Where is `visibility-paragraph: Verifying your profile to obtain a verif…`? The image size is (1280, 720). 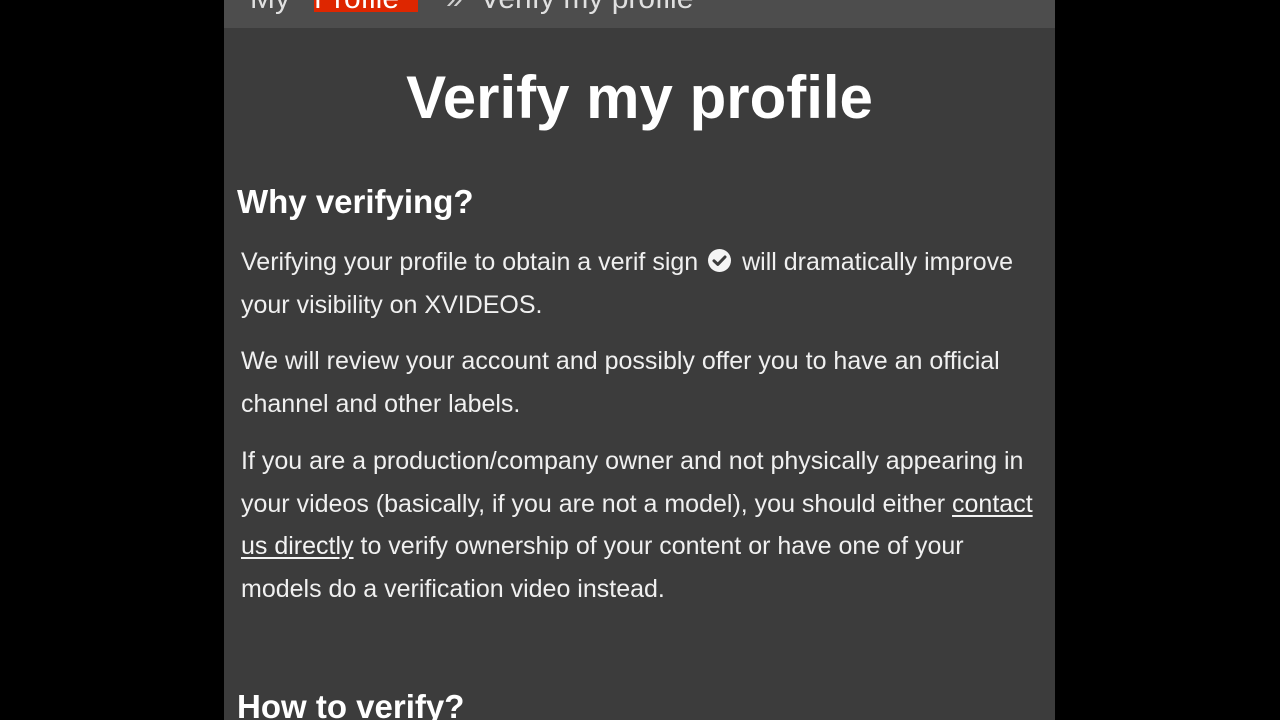
visibility-paragraph: Verifying your profile to obtain a verif… is located at coordinates (641, 283).